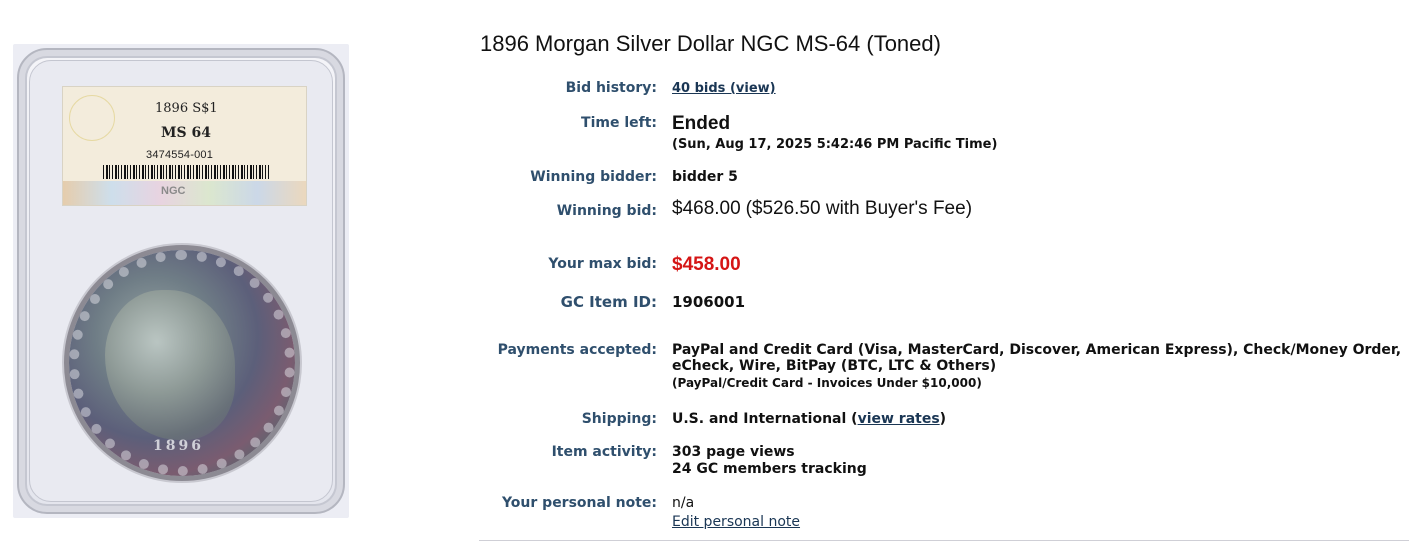 Image resolution: width=1413 pixels, height=541 pixels. I want to click on item-id-value: 1906001, so click(709, 302).